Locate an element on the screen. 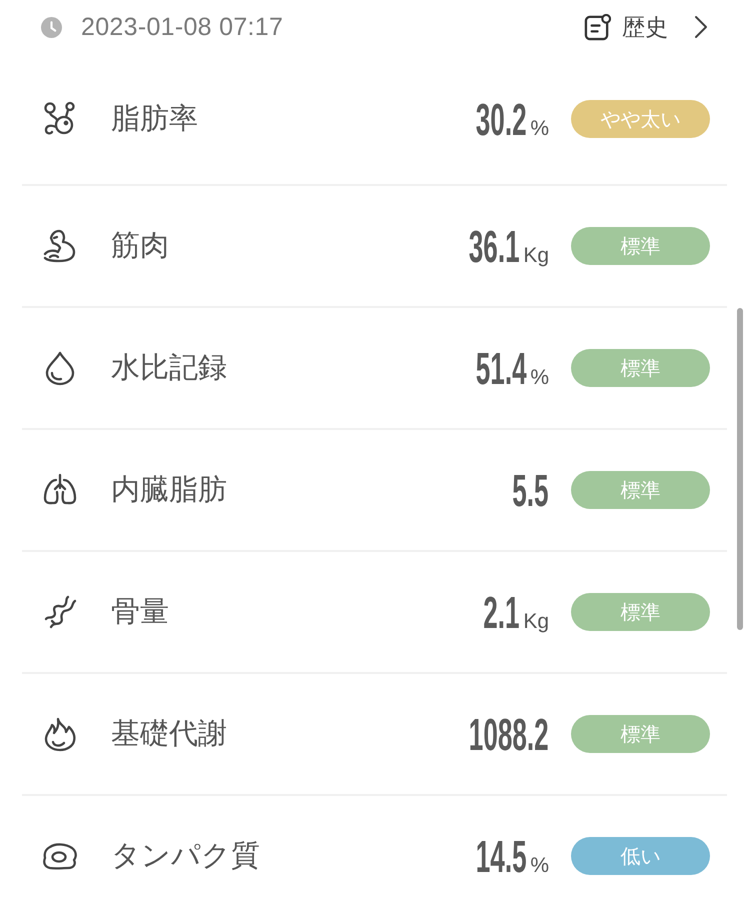 This screenshot has width=750, height=916. metric-value: 5.5 is located at coordinates (530, 490).